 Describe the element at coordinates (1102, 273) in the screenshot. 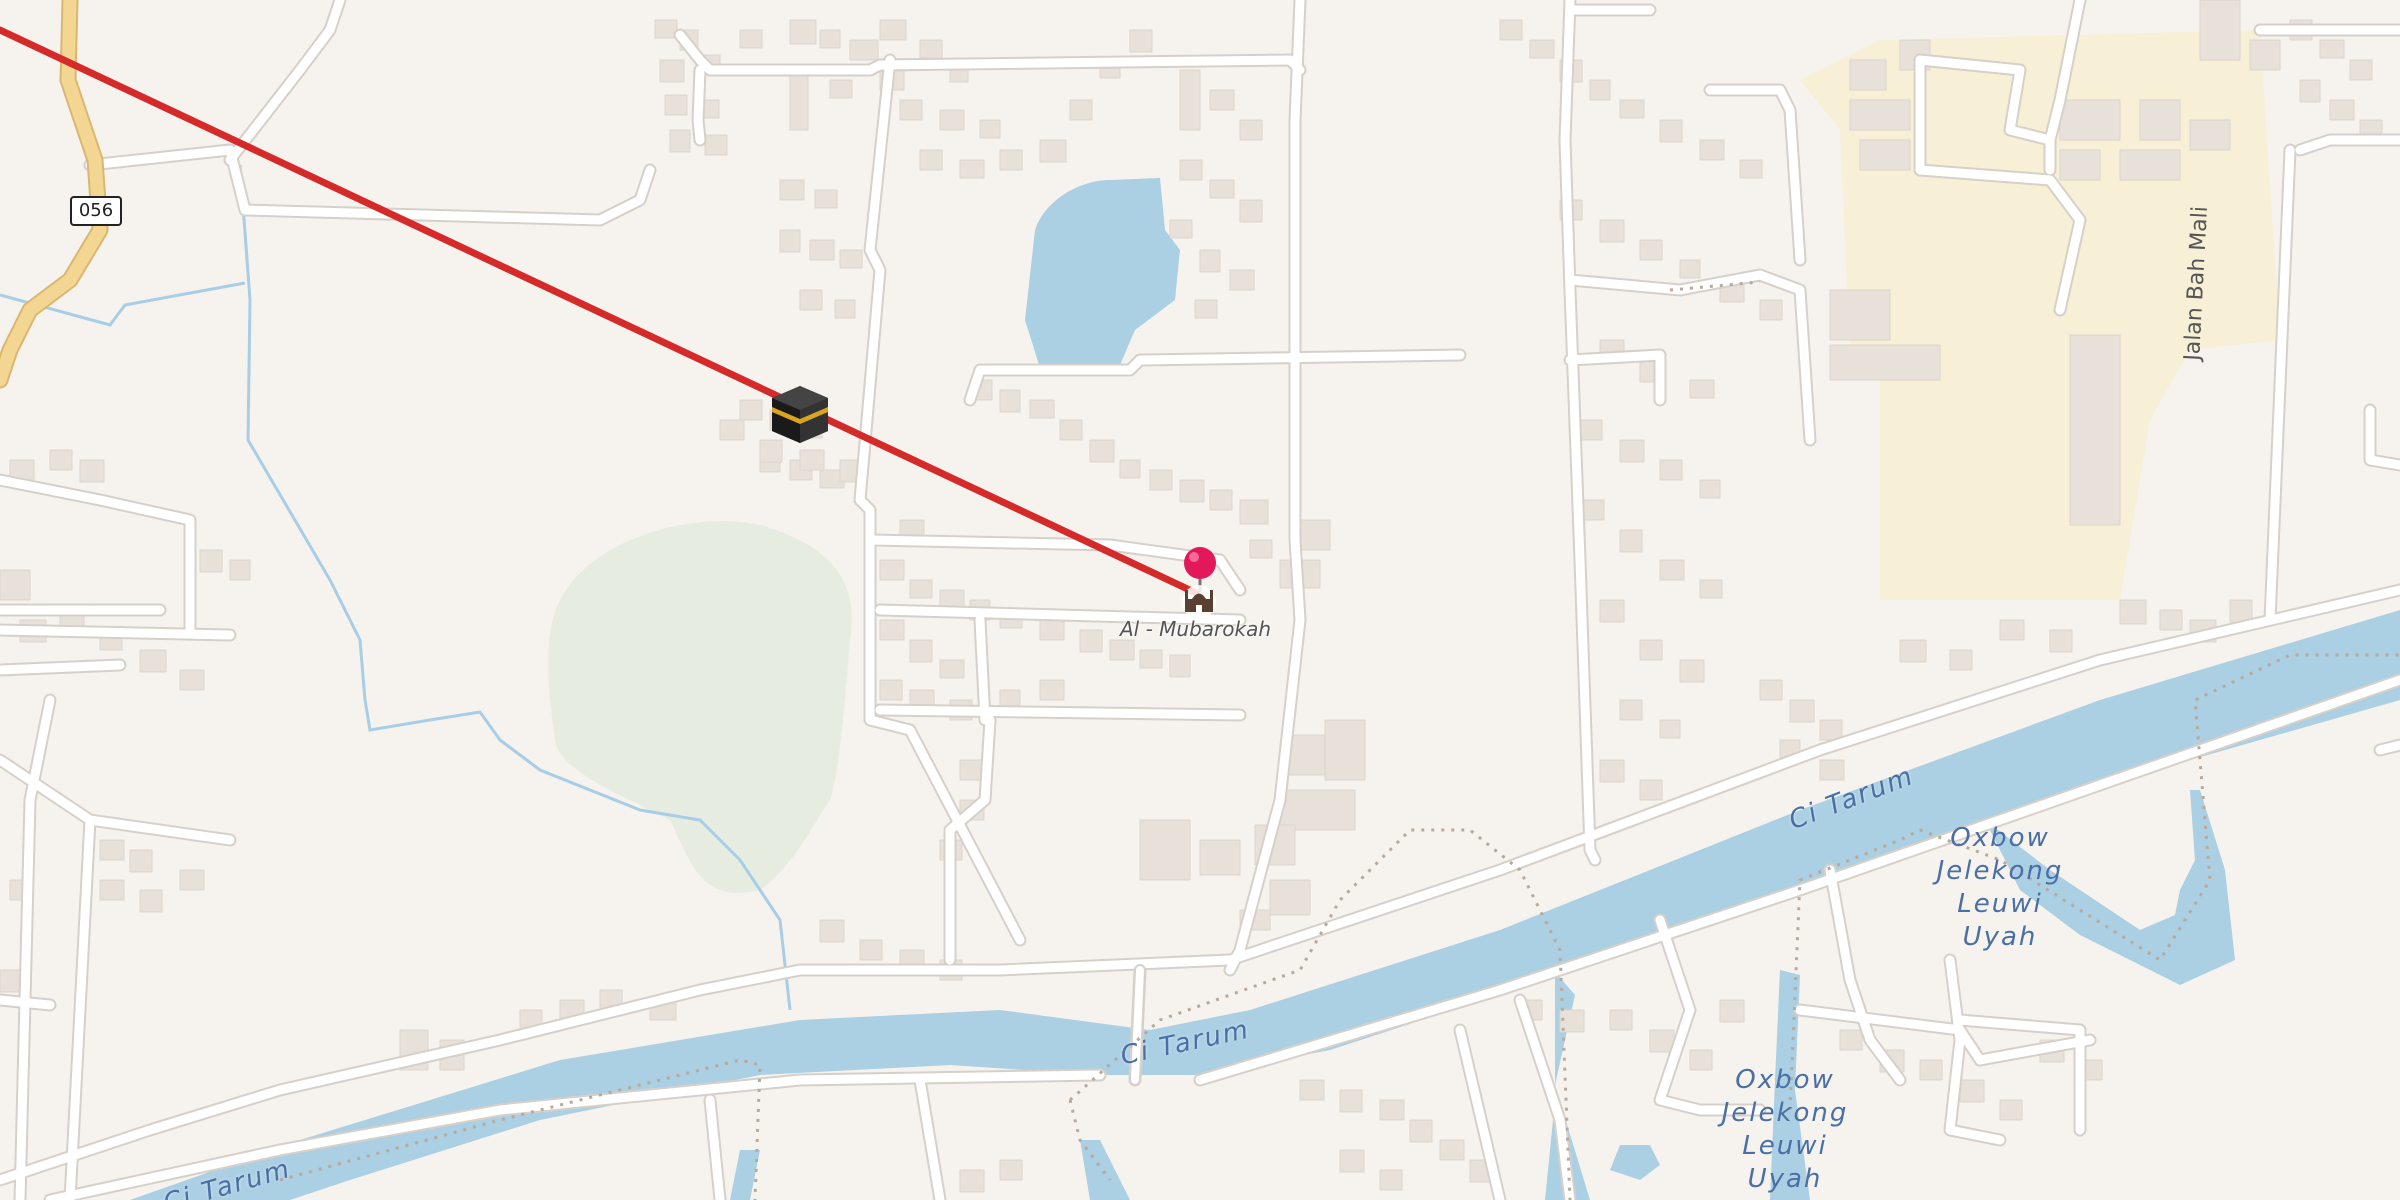

I see `pond` at that location.